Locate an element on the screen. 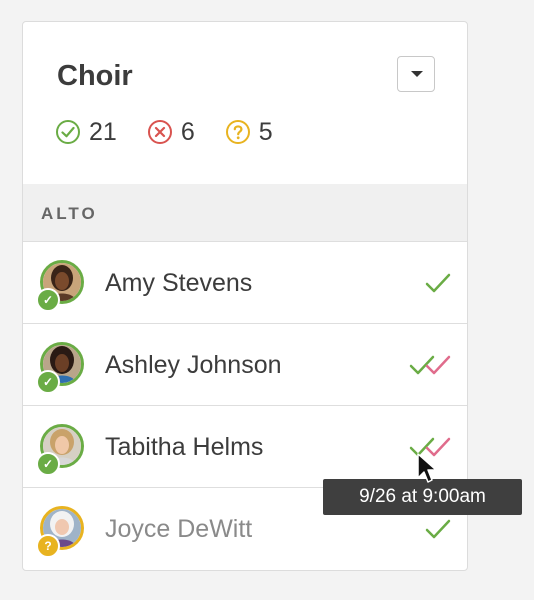 This screenshot has width=534, height=600. section-header-alto: ALTO is located at coordinates (245, 213).